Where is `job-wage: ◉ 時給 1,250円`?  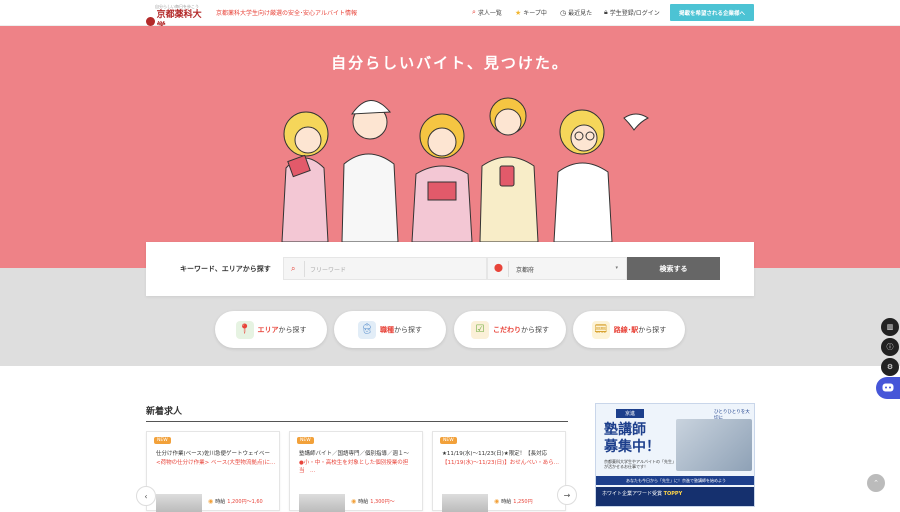 job-wage: ◉ 時給 1,250円 is located at coordinates (513, 501).